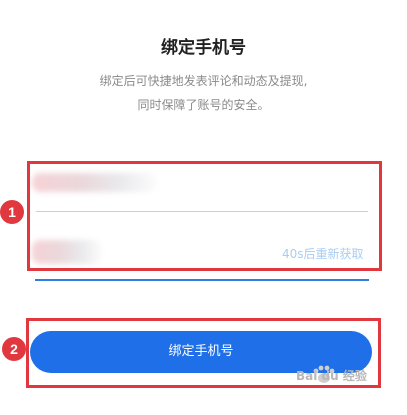  I want to click on step-marker-2: 2, so click(14, 349).